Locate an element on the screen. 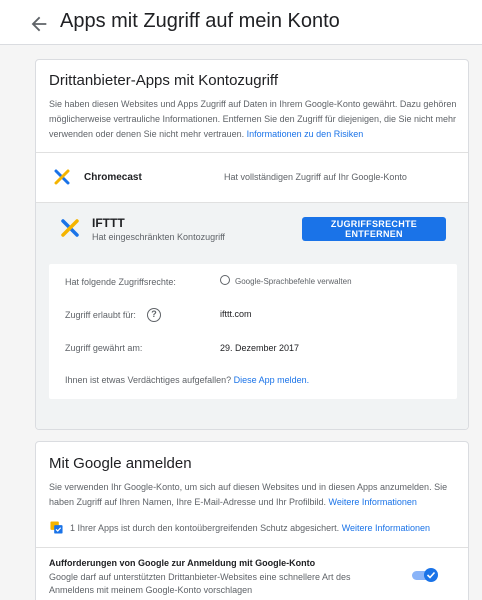 The width and height of the screenshot is (482, 600). remove-access-button: ZUGRIFFSRECHTE ENTFERNEN is located at coordinates (374, 229).